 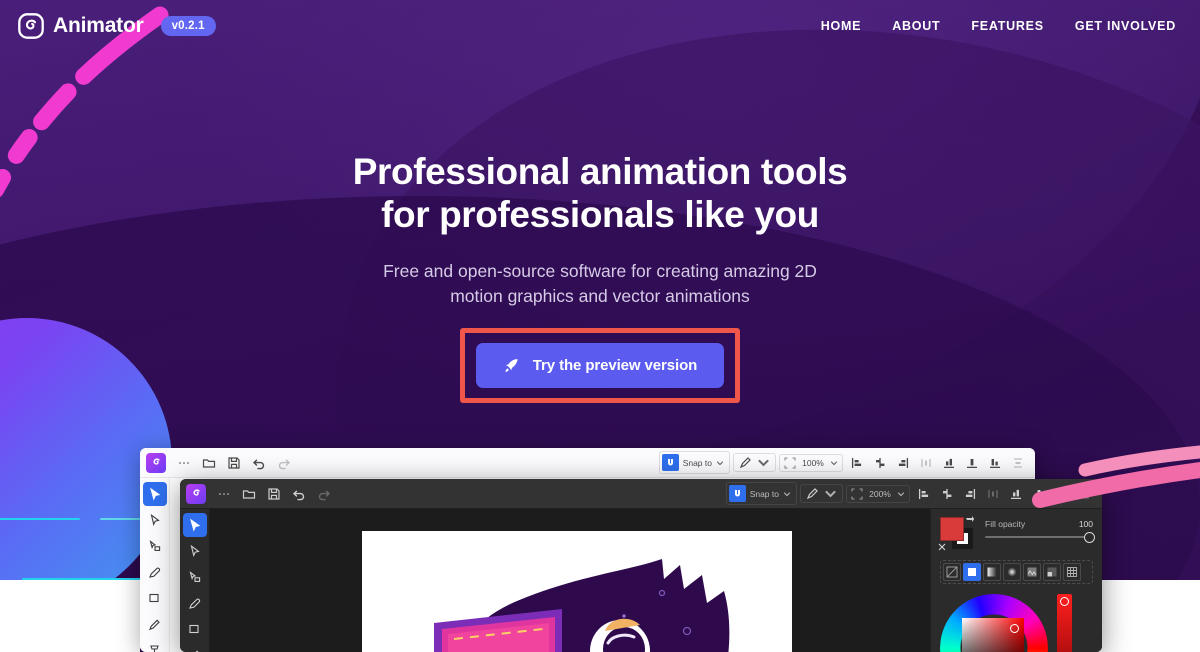 What do you see at coordinates (155, 645) in the screenshot?
I see `light-zoom-tool` at bounding box center [155, 645].